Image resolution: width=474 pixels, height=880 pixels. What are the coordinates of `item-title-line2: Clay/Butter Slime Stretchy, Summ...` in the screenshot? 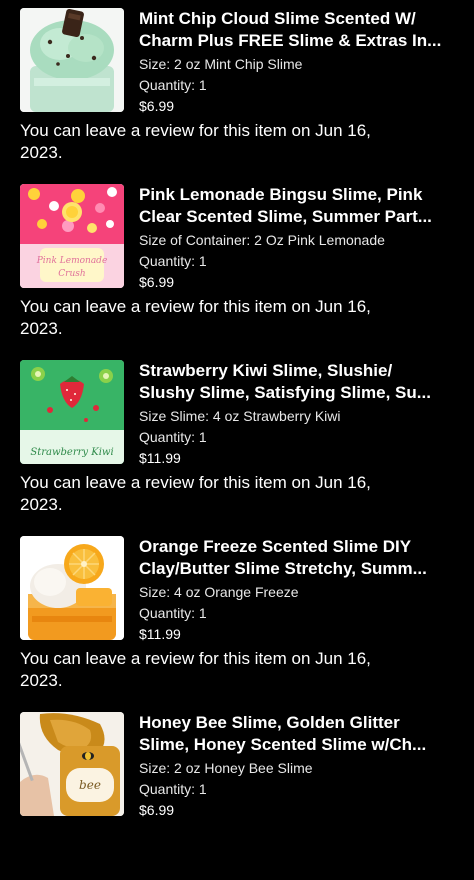 It's located at (283, 568).